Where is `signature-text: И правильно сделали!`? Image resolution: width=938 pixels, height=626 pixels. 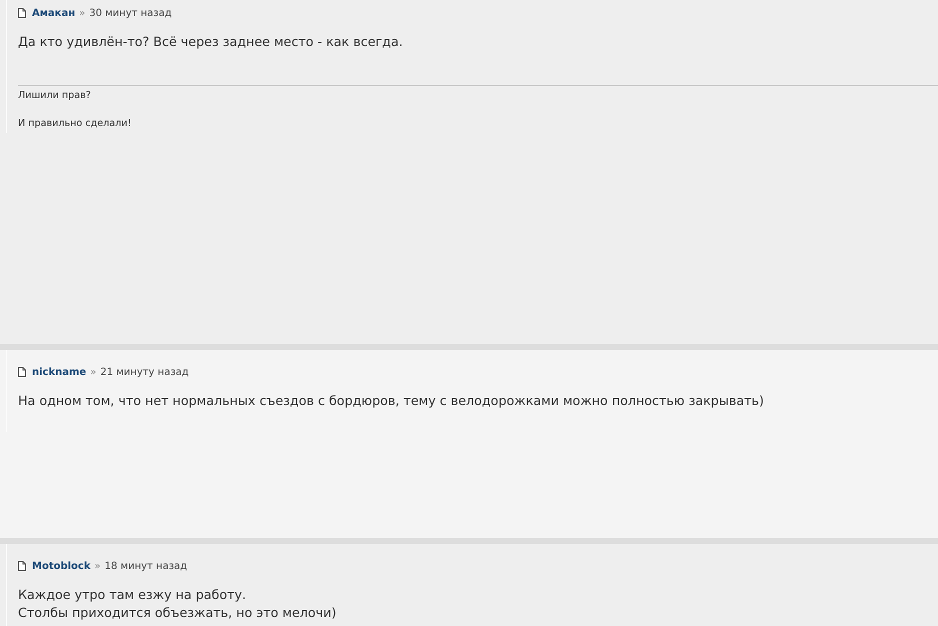
signature-text: И правильно сделали! is located at coordinates (75, 123).